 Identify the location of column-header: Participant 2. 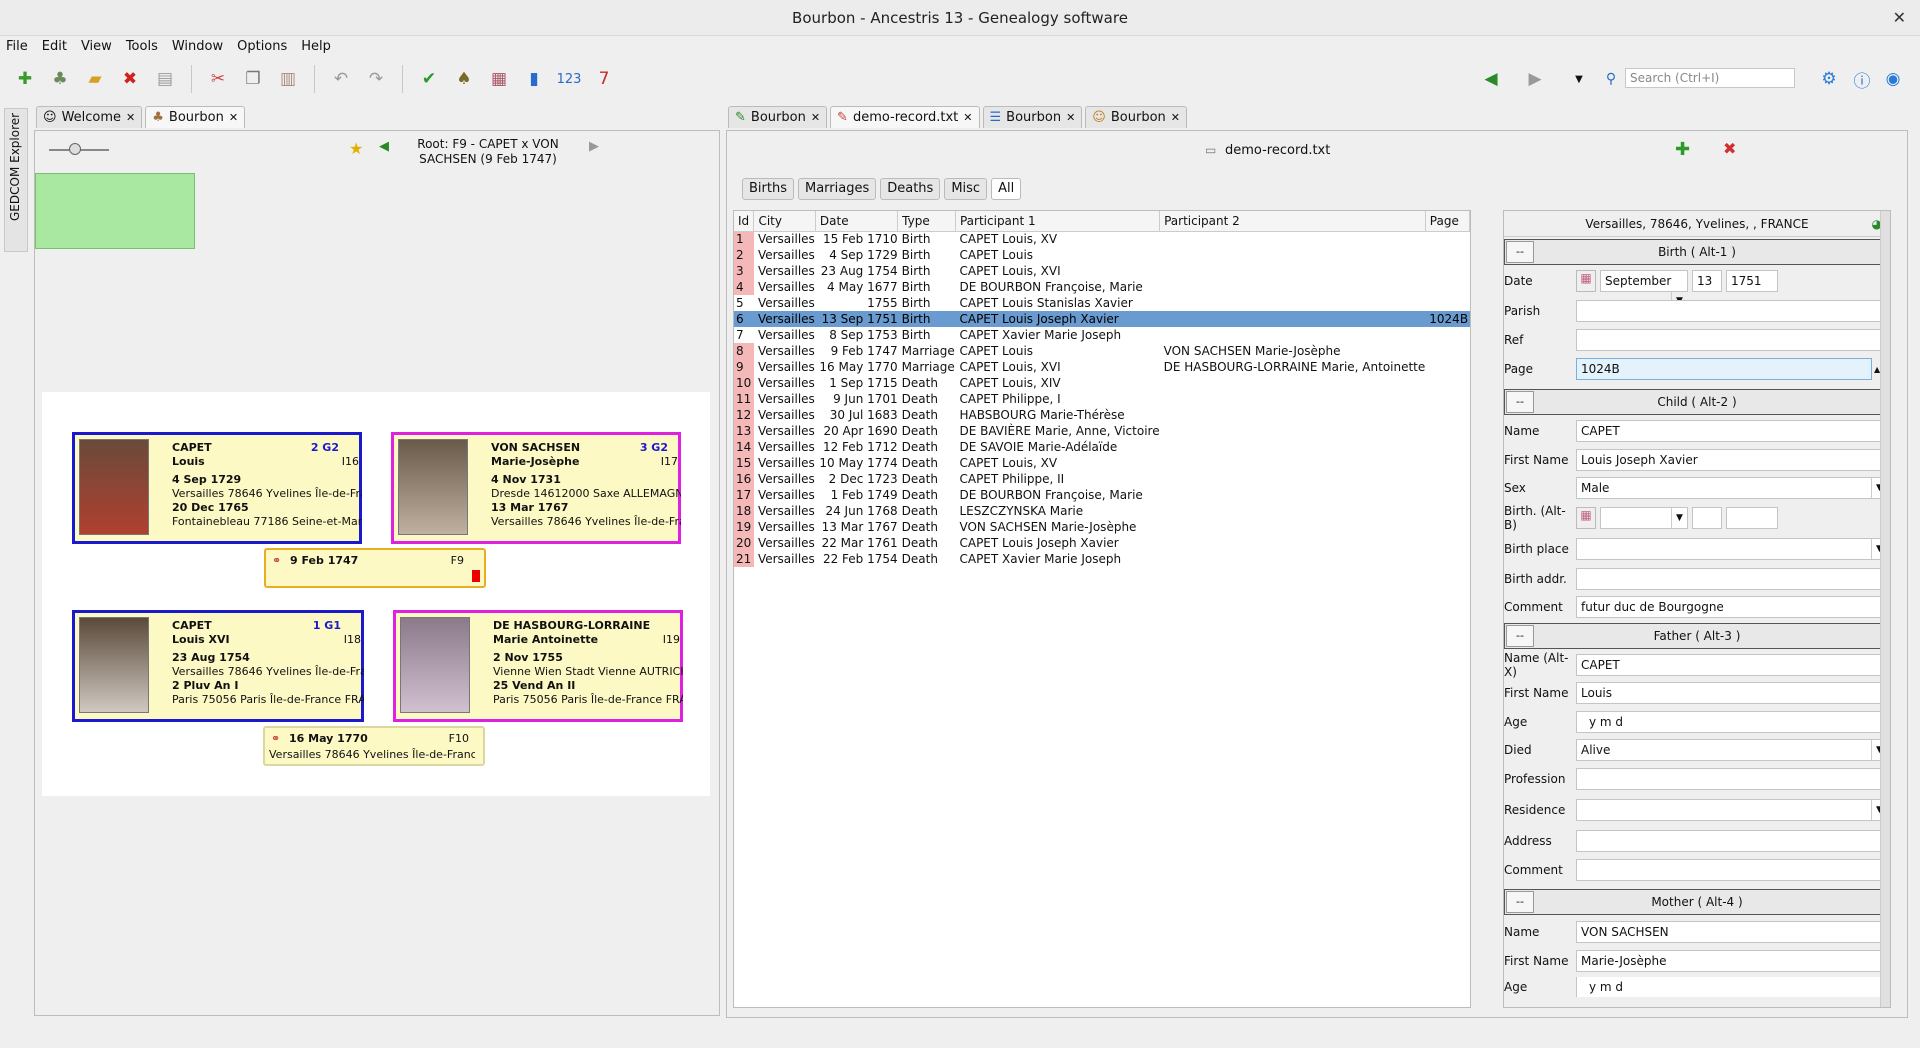
(1292, 221).